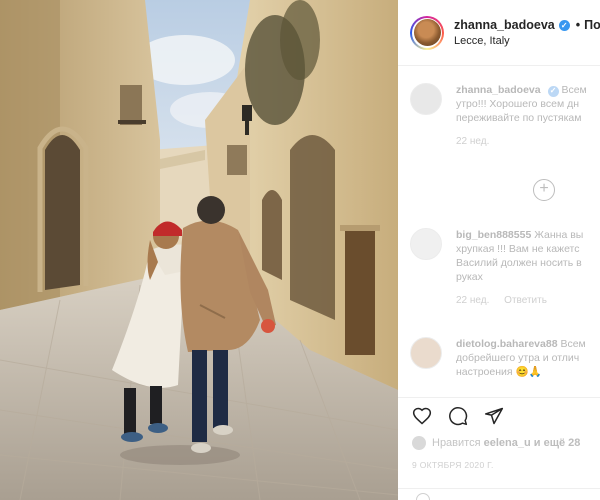 The height and width of the screenshot is (500, 600). I want to click on liker-username: eelena_u, so click(507, 443).